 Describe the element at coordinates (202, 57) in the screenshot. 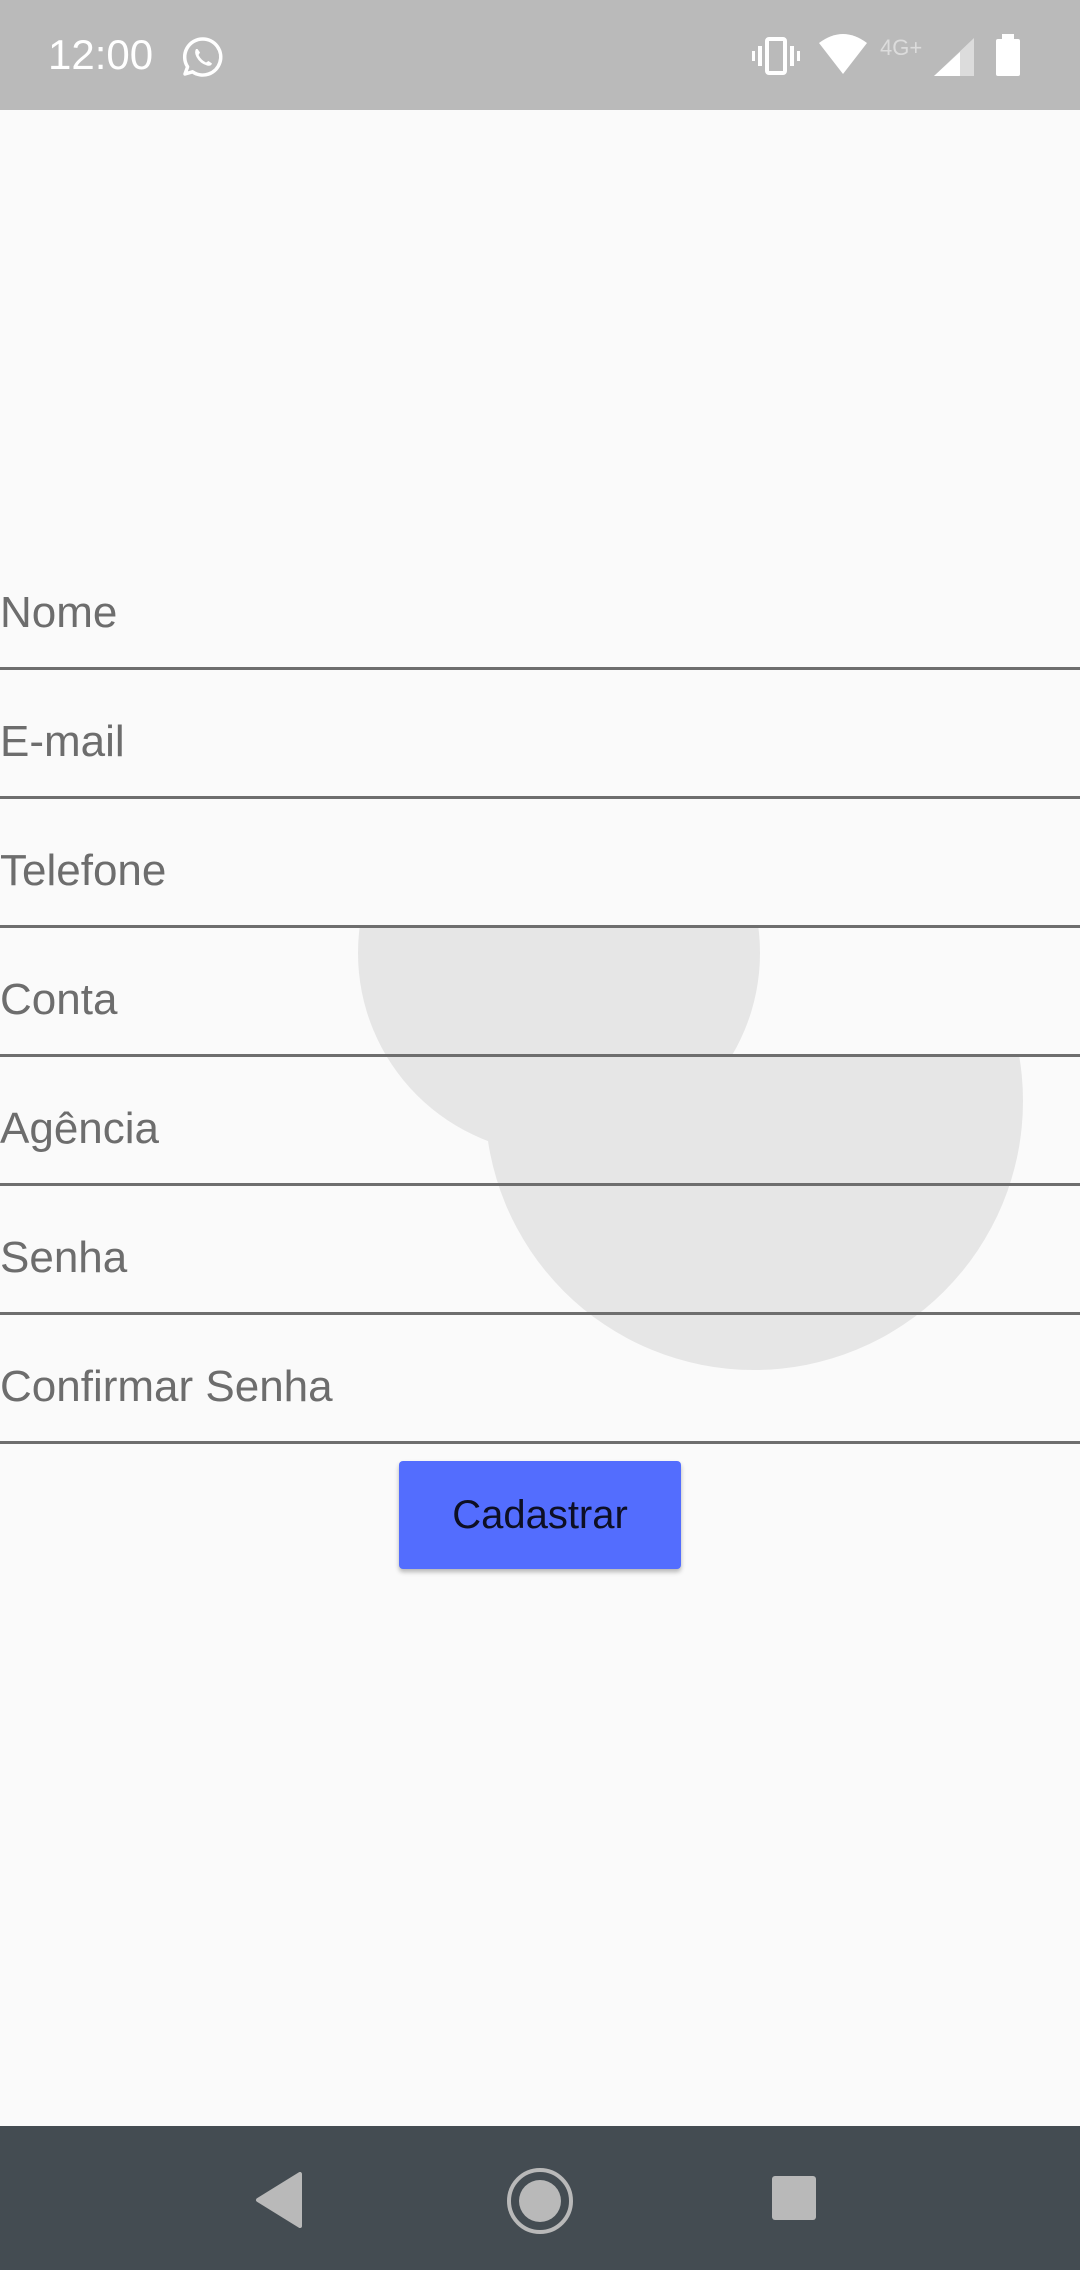

I see `whatsapp-icon` at that location.